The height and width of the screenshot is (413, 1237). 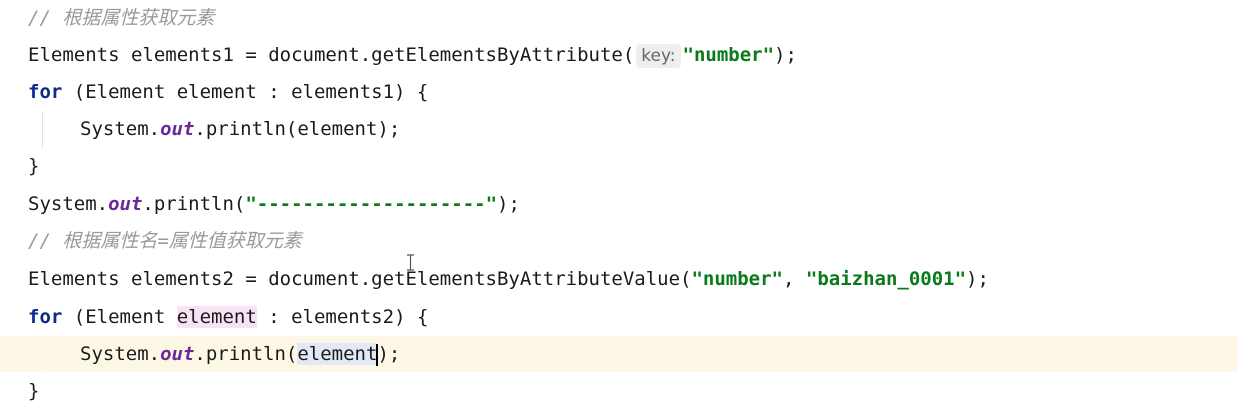 I want to click on code-text: for (Element element : elements2) {, so click(x=228, y=317).